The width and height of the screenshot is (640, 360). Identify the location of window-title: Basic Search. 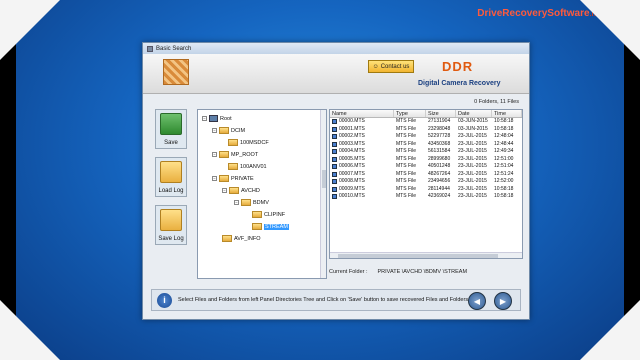
(174, 48).